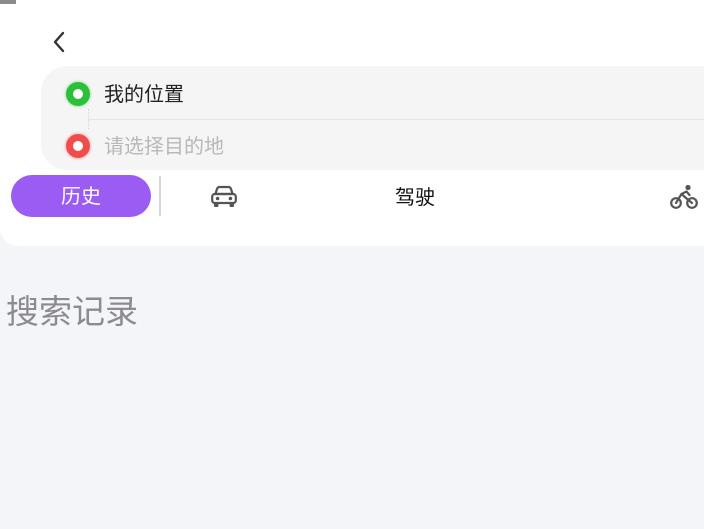  What do you see at coordinates (372, 94) in the screenshot?
I see `origin-row: 我的位置` at bounding box center [372, 94].